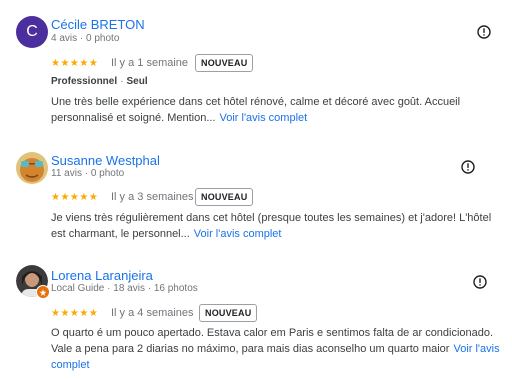 This screenshot has height=379, width=512. I want to click on avatar-letter: C, so click(32, 31).